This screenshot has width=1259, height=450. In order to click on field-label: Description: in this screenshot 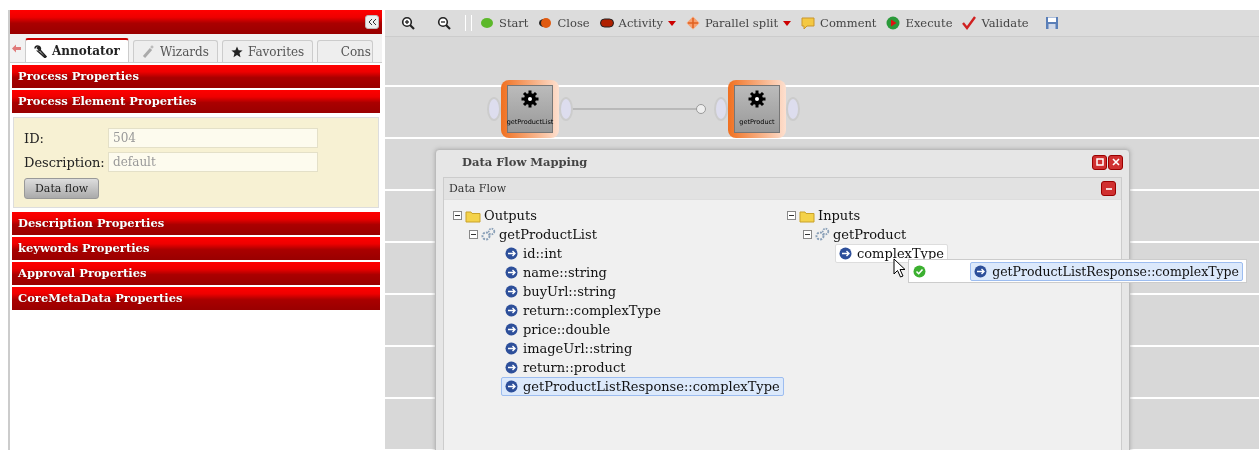, I will do `click(65, 162)`.